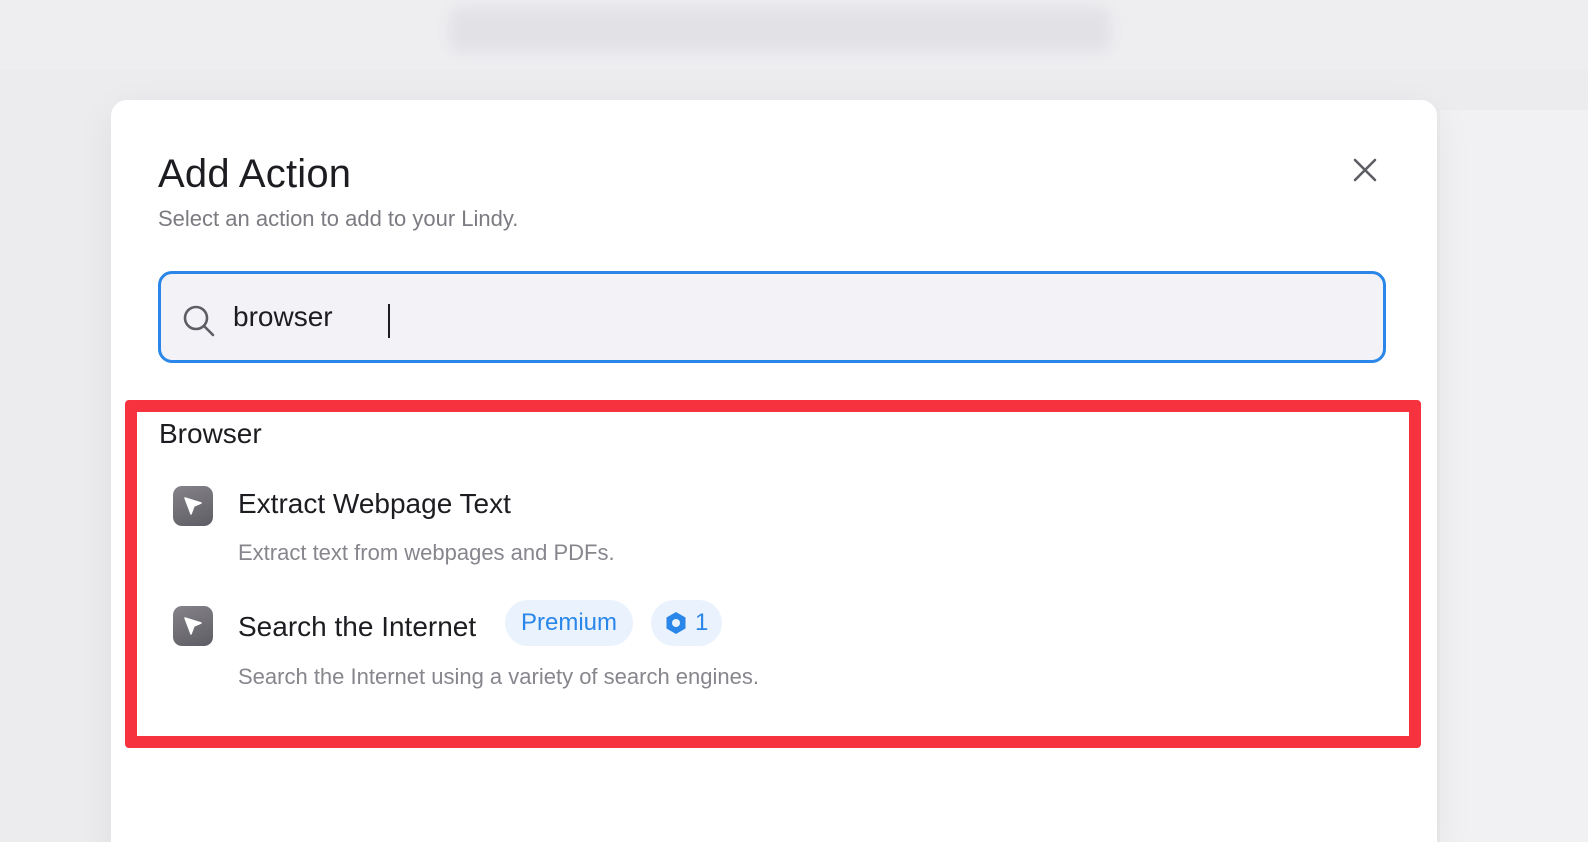  What do you see at coordinates (389, 321) in the screenshot?
I see `text-caret` at bounding box center [389, 321].